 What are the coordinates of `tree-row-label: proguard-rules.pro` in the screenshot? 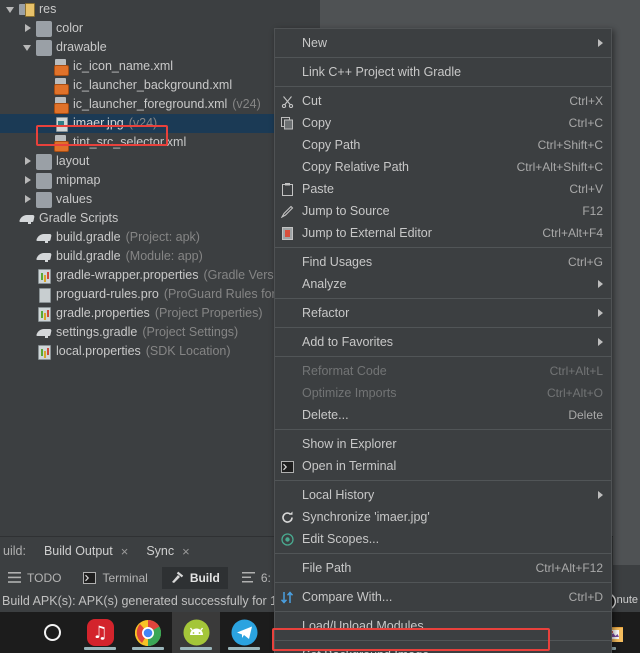 It's located at (107, 294).